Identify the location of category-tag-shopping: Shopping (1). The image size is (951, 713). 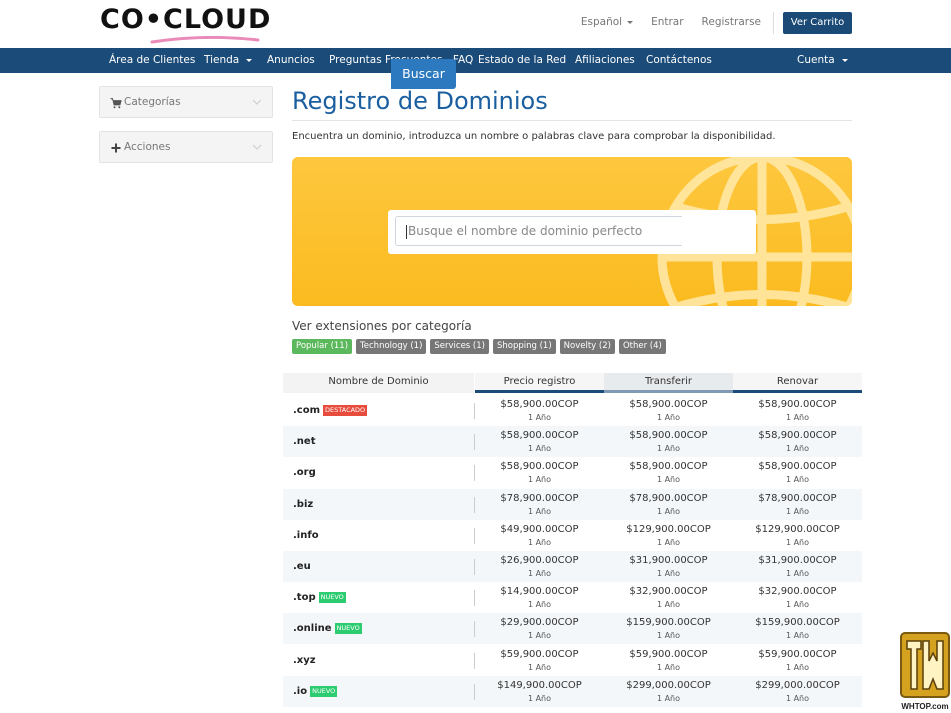
(524, 346).